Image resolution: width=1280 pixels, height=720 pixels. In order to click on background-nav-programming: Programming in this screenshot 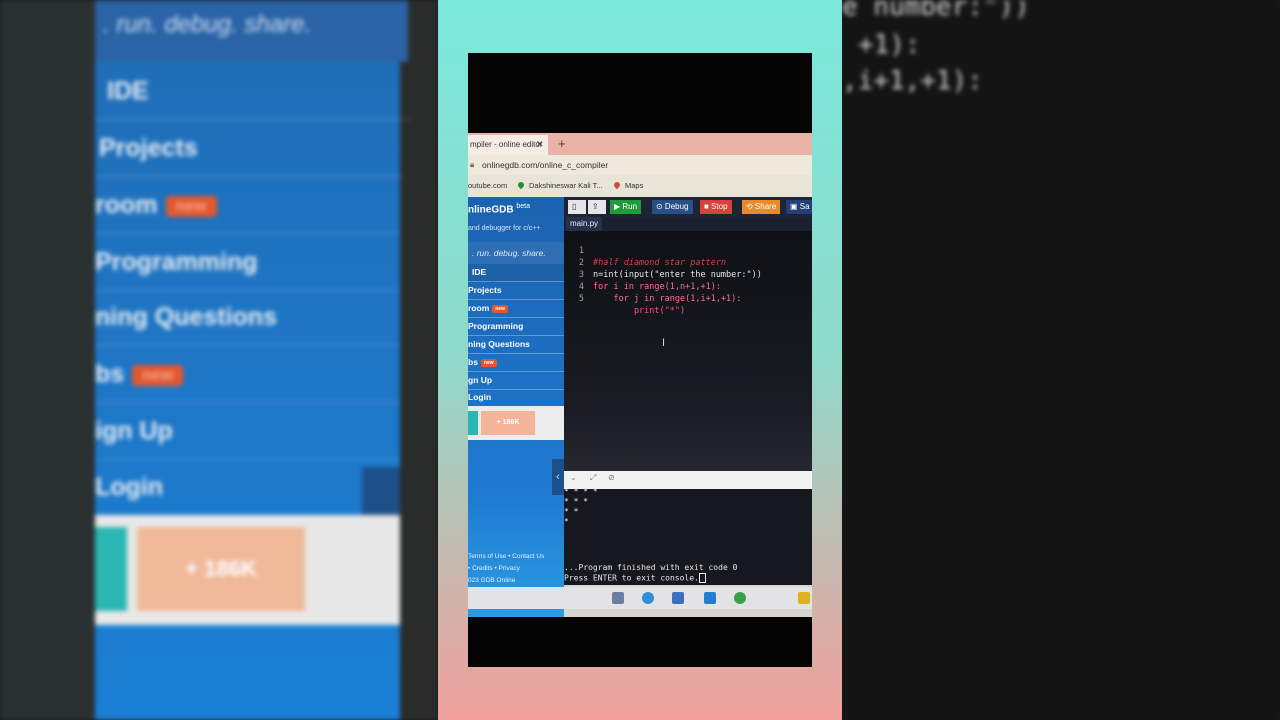, I will do `click(247, 263)`.